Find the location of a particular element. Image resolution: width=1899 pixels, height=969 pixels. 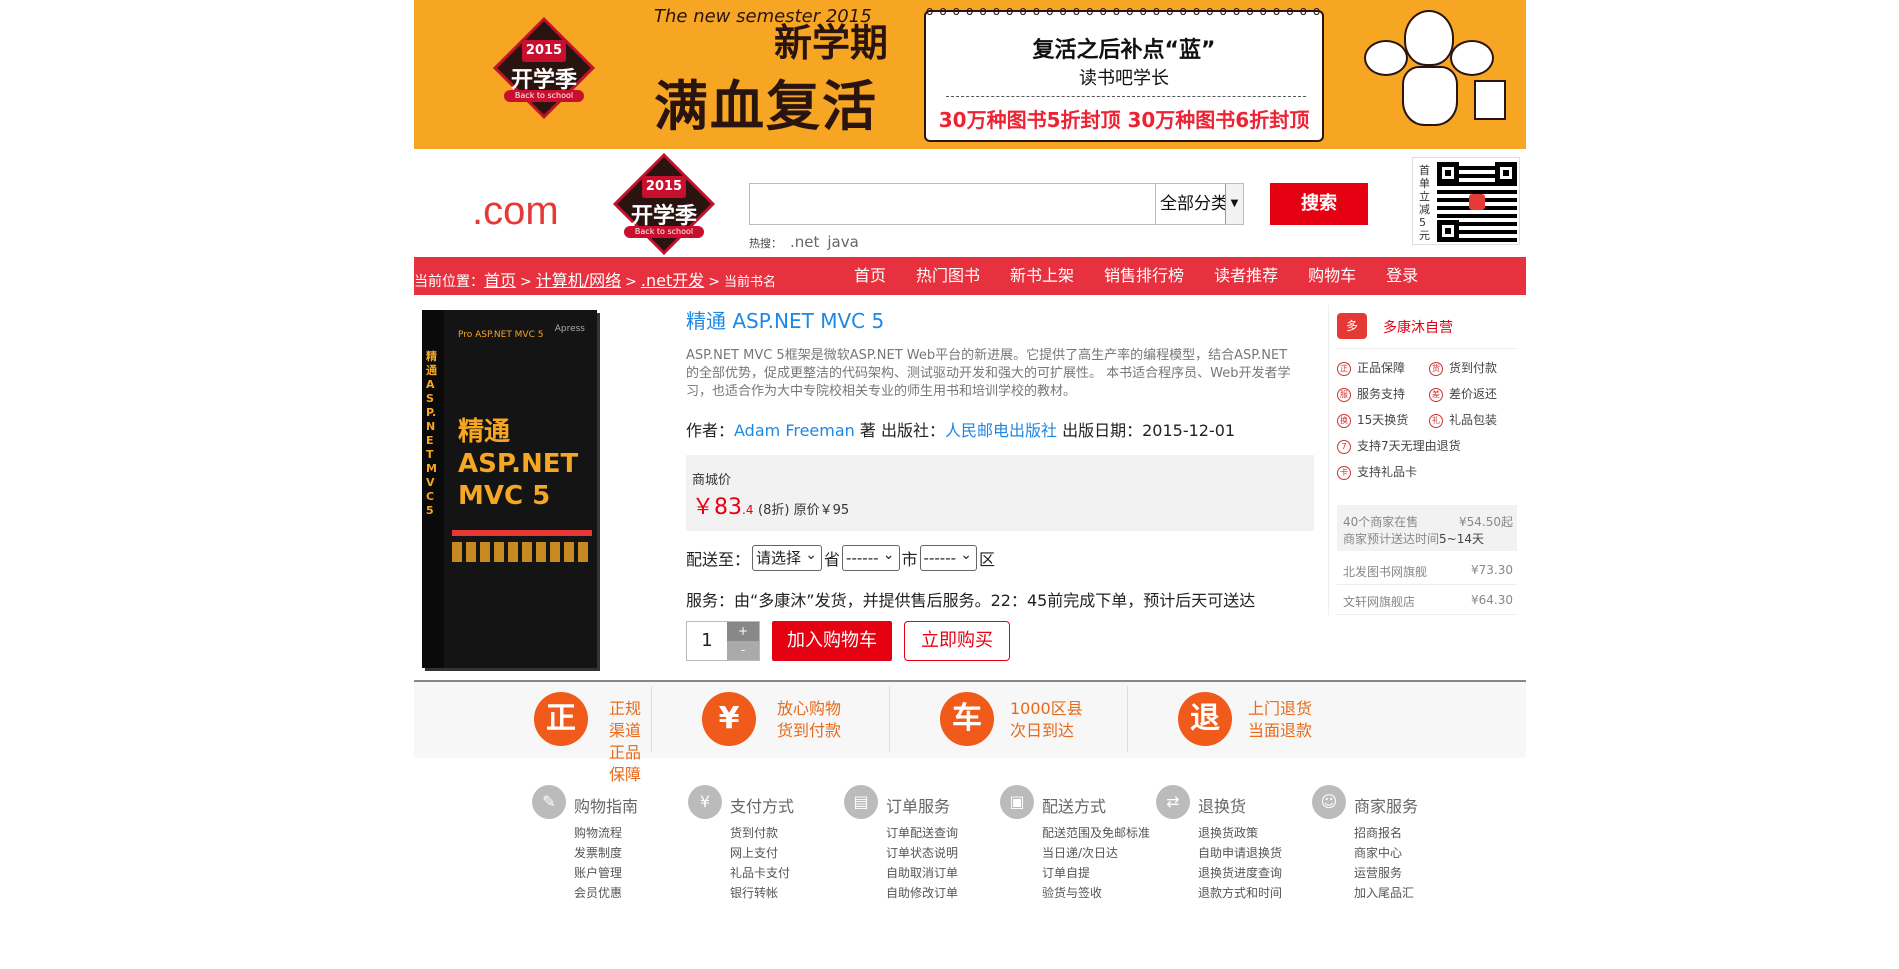

price-box: 商城价 ￥83.4 (8折) 原价￥95 is located at coordinates (1000, 493).